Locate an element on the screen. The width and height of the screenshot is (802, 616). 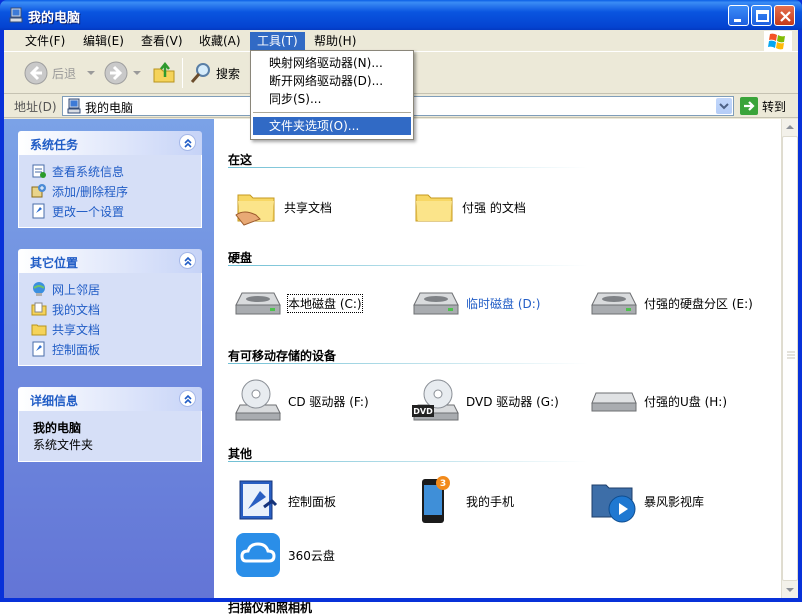
vertical-scrollbar is located at coordinates (789, 358).